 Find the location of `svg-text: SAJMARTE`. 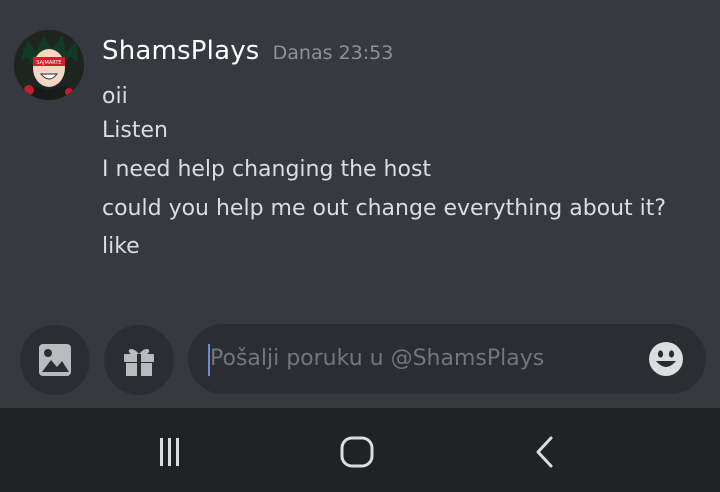

svg-text: SAJMARTE is located at coordinates (48, 63).